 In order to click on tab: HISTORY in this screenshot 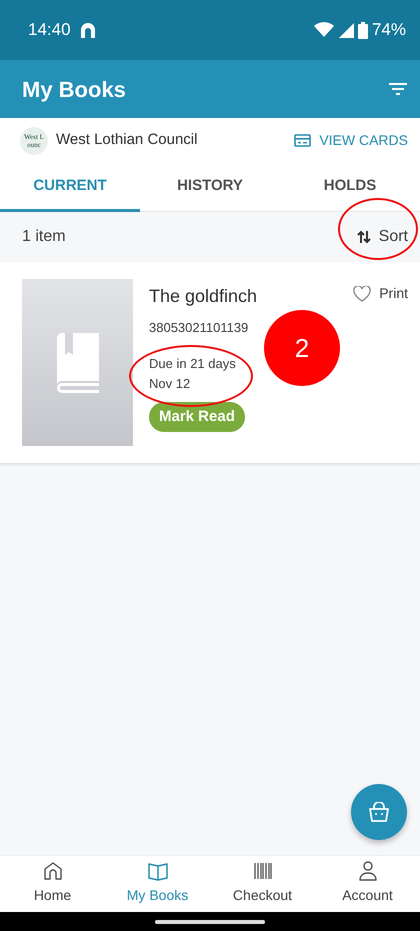, I will do `click(210, 187)`.